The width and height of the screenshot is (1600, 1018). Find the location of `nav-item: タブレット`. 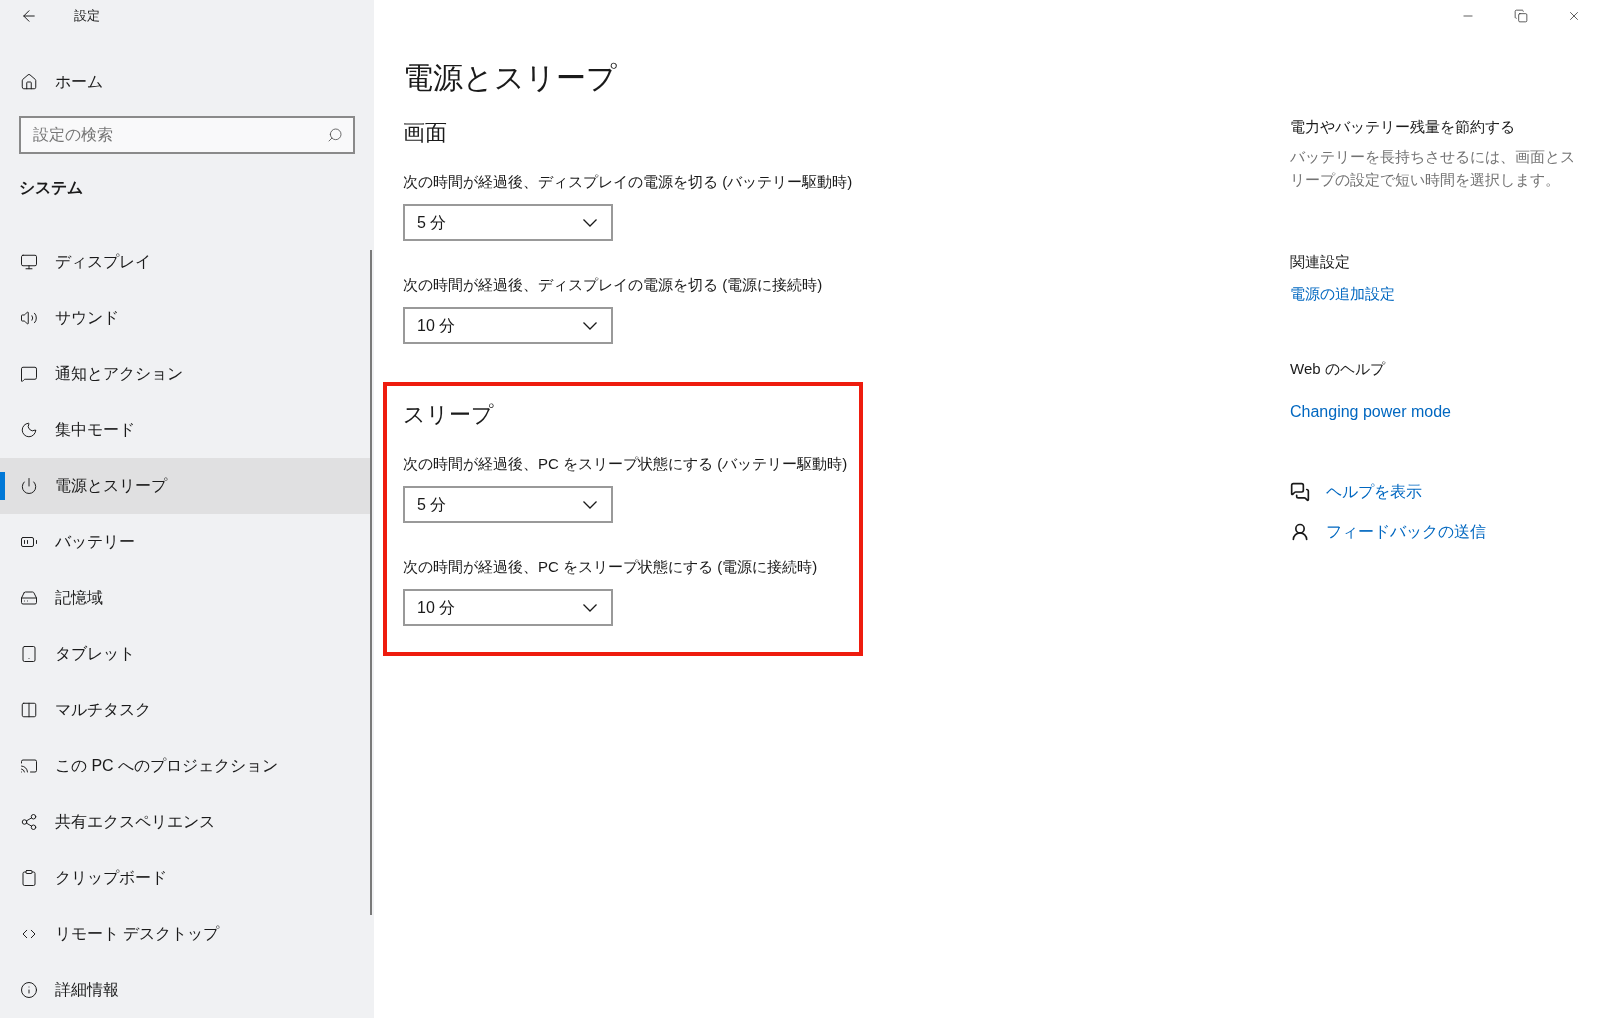

nav-item: タブレット is located at coordinates (187, 654).